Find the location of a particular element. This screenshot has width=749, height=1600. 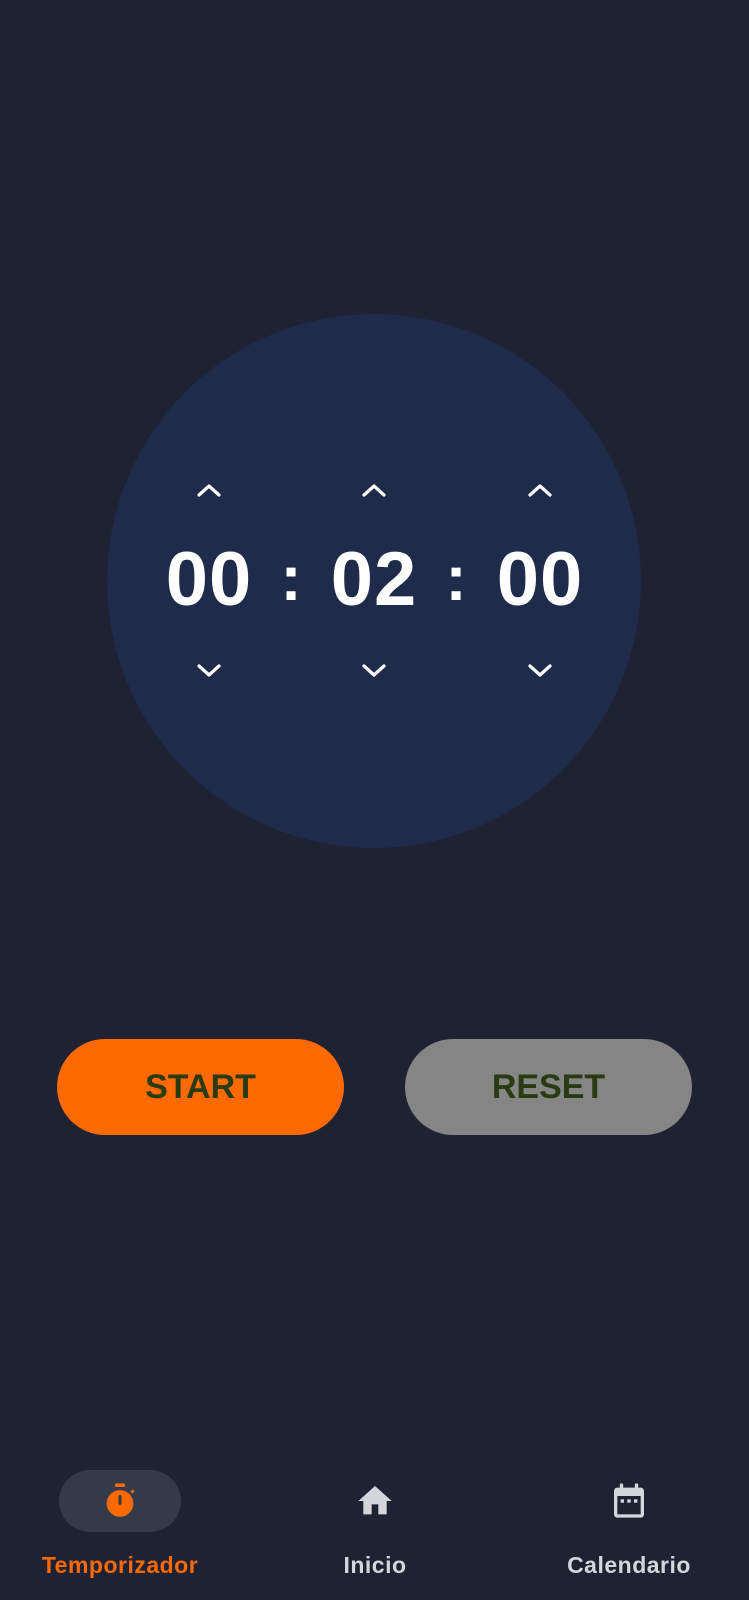

seconds-increment-button is located at coordinates (540, 490).